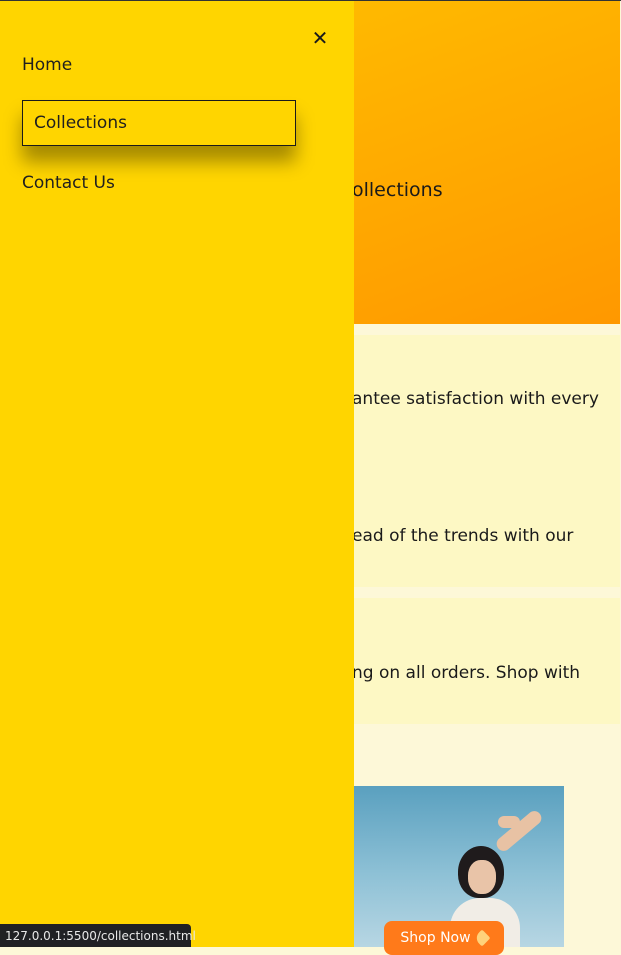  I want to click on nav-item-home: Home, so click(47, 65).